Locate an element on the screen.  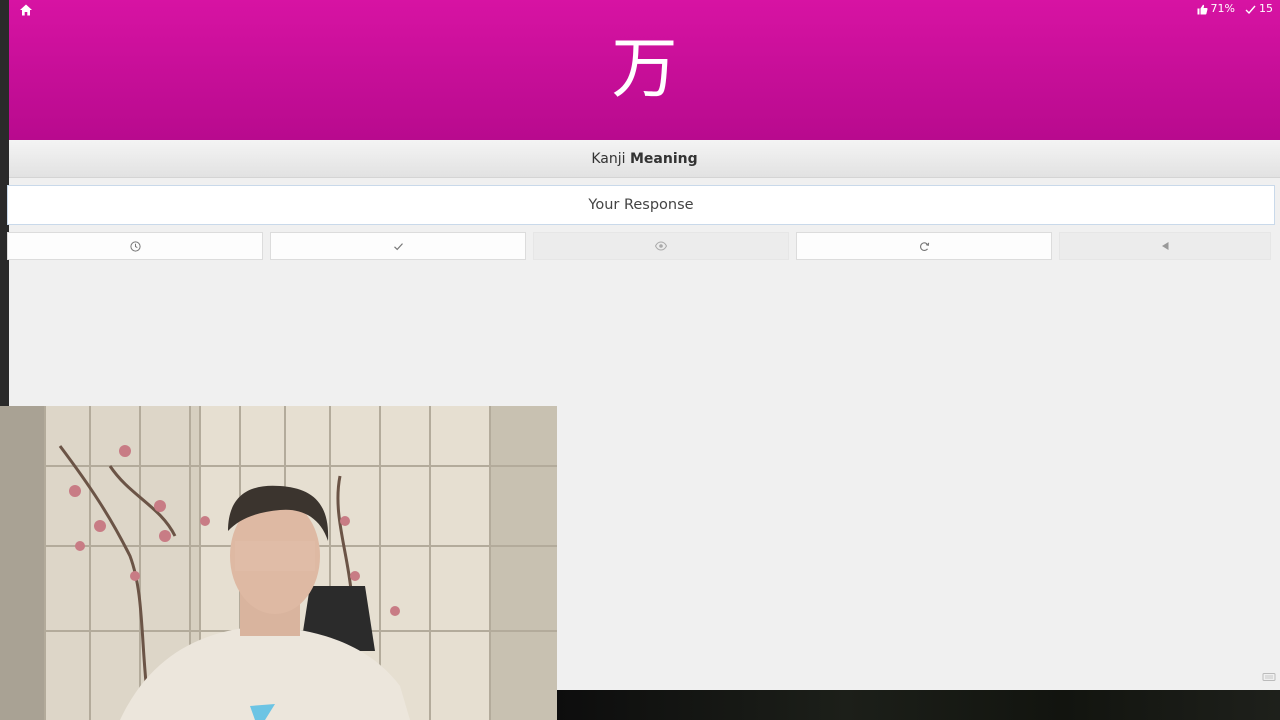
thumbs-up-icon is located at coordinates (1202, 9).